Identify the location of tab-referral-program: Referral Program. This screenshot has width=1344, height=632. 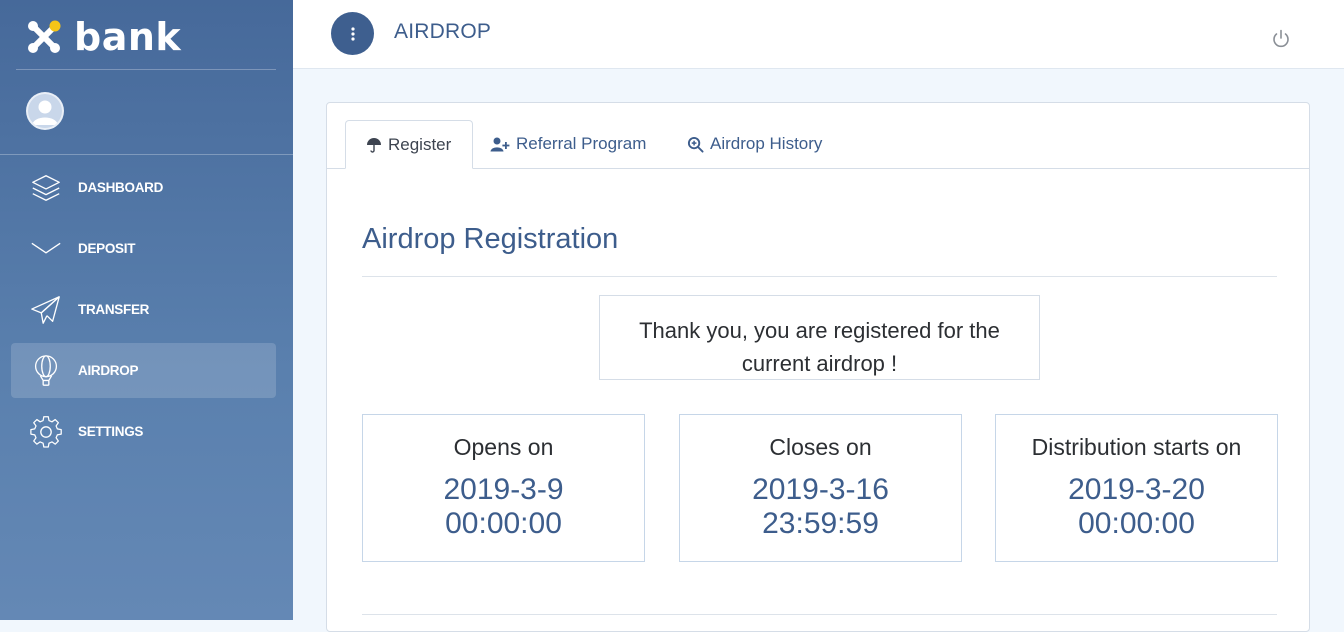
(568, 144).